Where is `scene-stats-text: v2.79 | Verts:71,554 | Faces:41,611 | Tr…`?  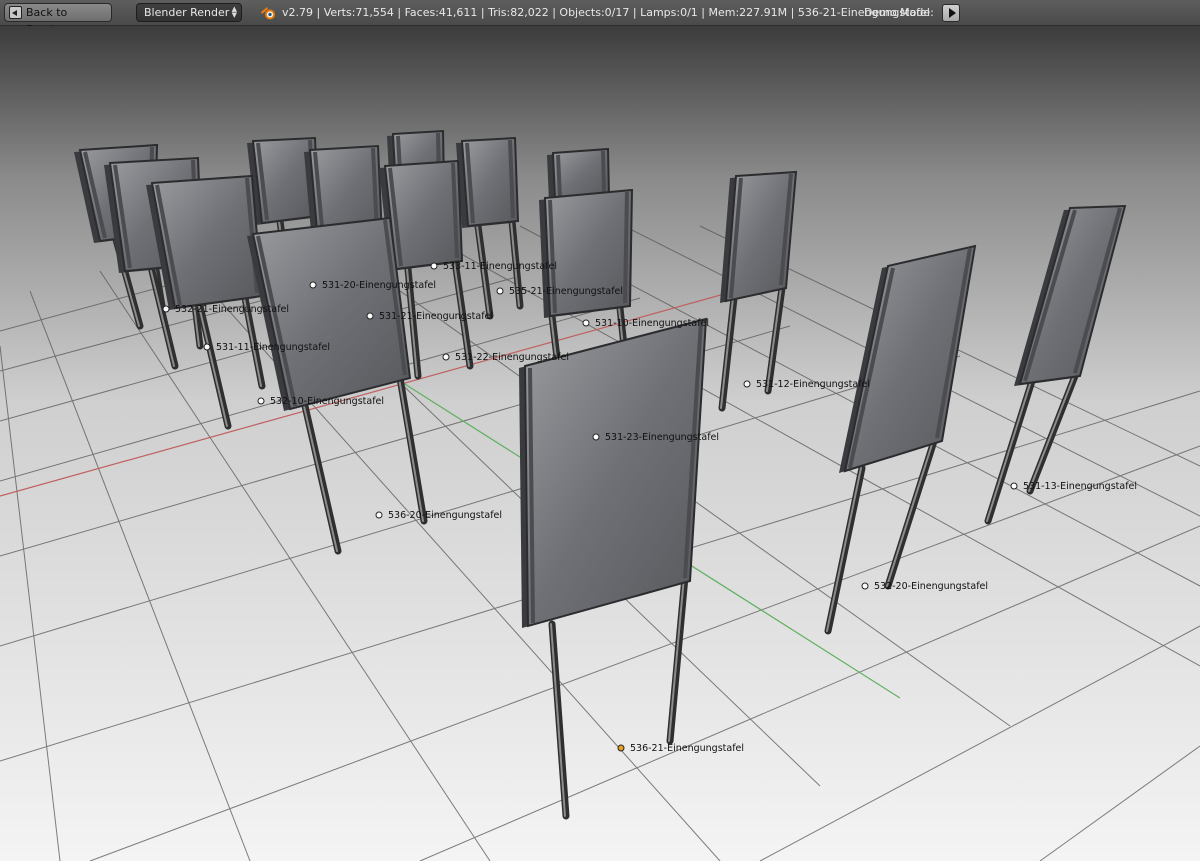 scene-stats-text: v2.79 | Verts:71,554 | Faces:41,611 | Tr… is located at coordinates (606, 12).